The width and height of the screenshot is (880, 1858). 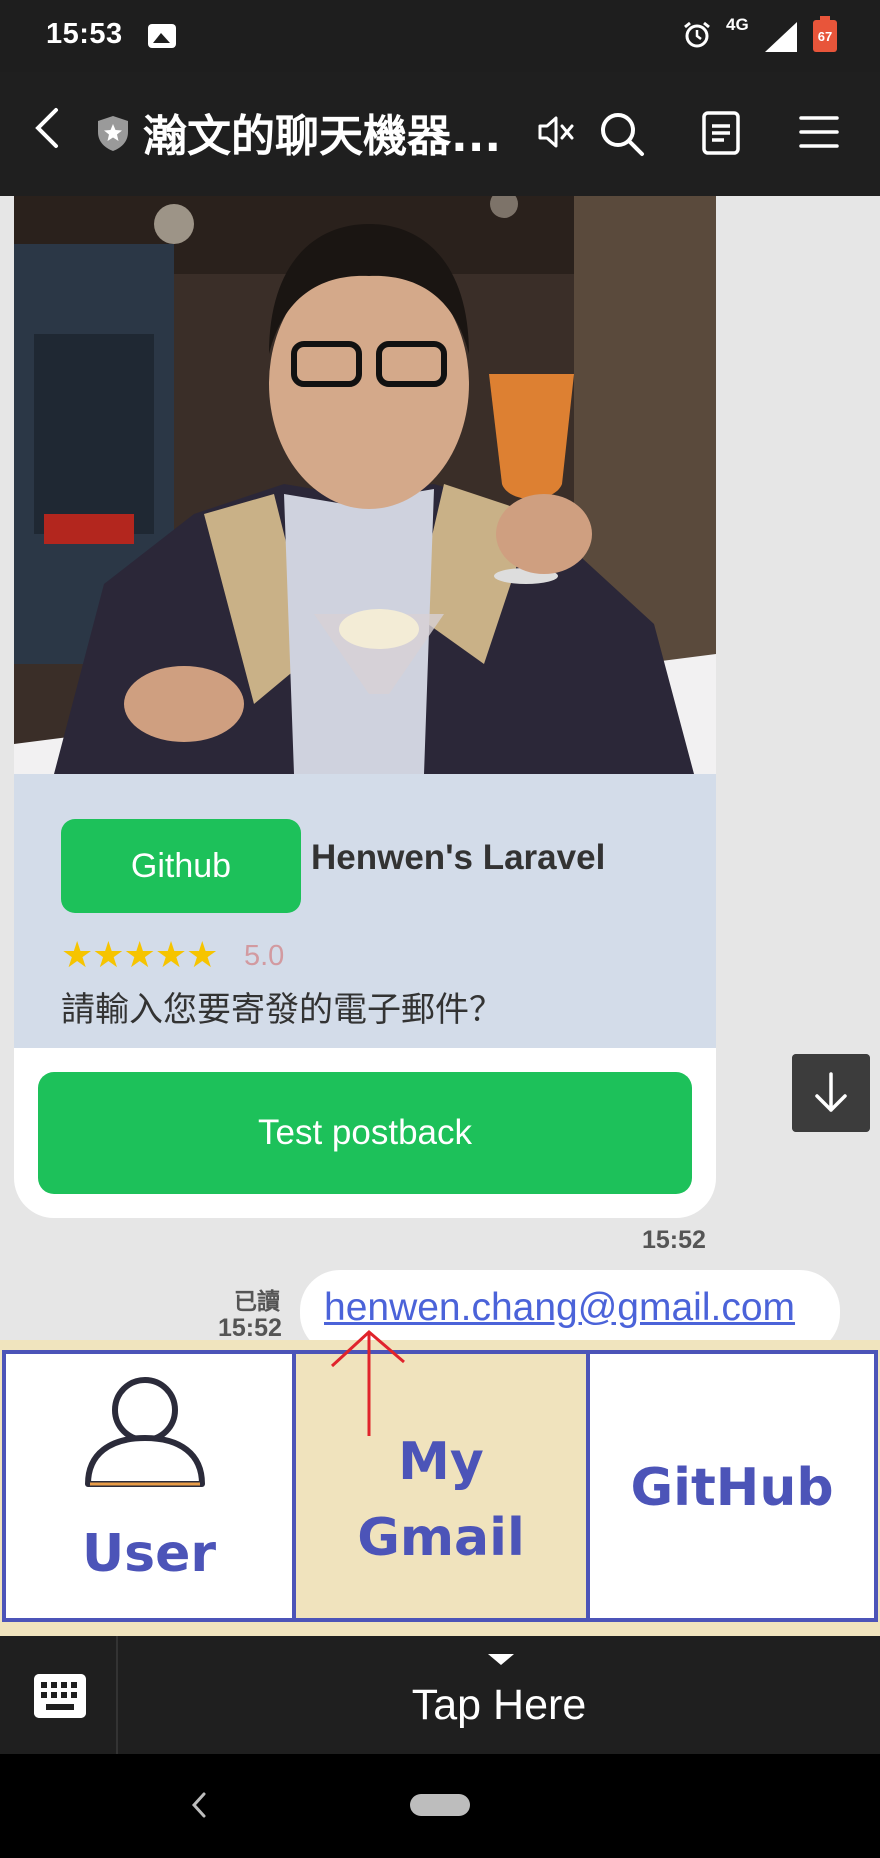 What do you see at coordinates (501, 1659) in the screenshot?
I see `caret-down-icon` at bounding box center [501, 1659].